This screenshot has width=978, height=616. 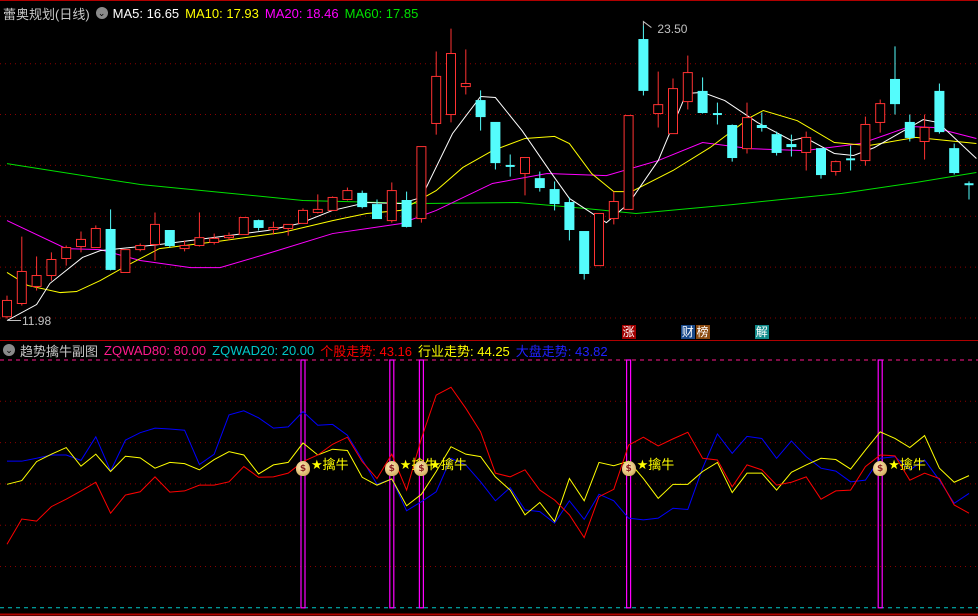 What do you see at coordinates (672, 28) in the screenshot?
I see `high-price-label: 23.50` at bounding box center [672, 28].